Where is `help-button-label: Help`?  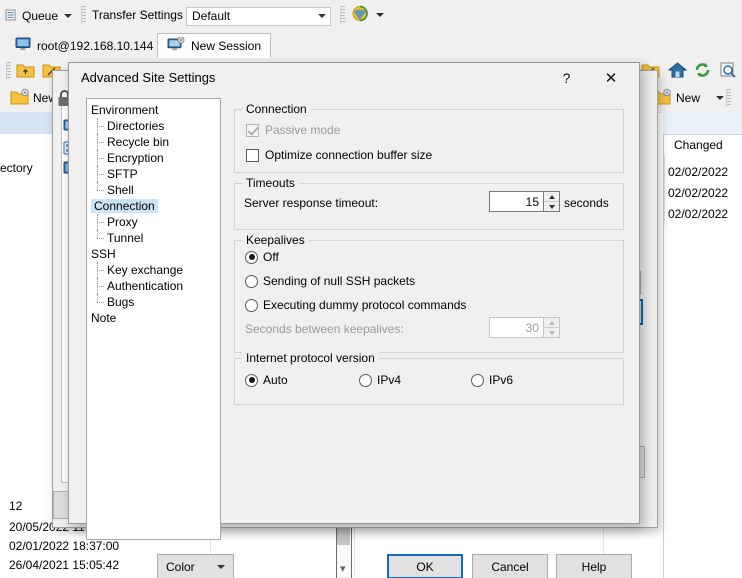
help-button-label: Help is located at coordinates (594, 566).